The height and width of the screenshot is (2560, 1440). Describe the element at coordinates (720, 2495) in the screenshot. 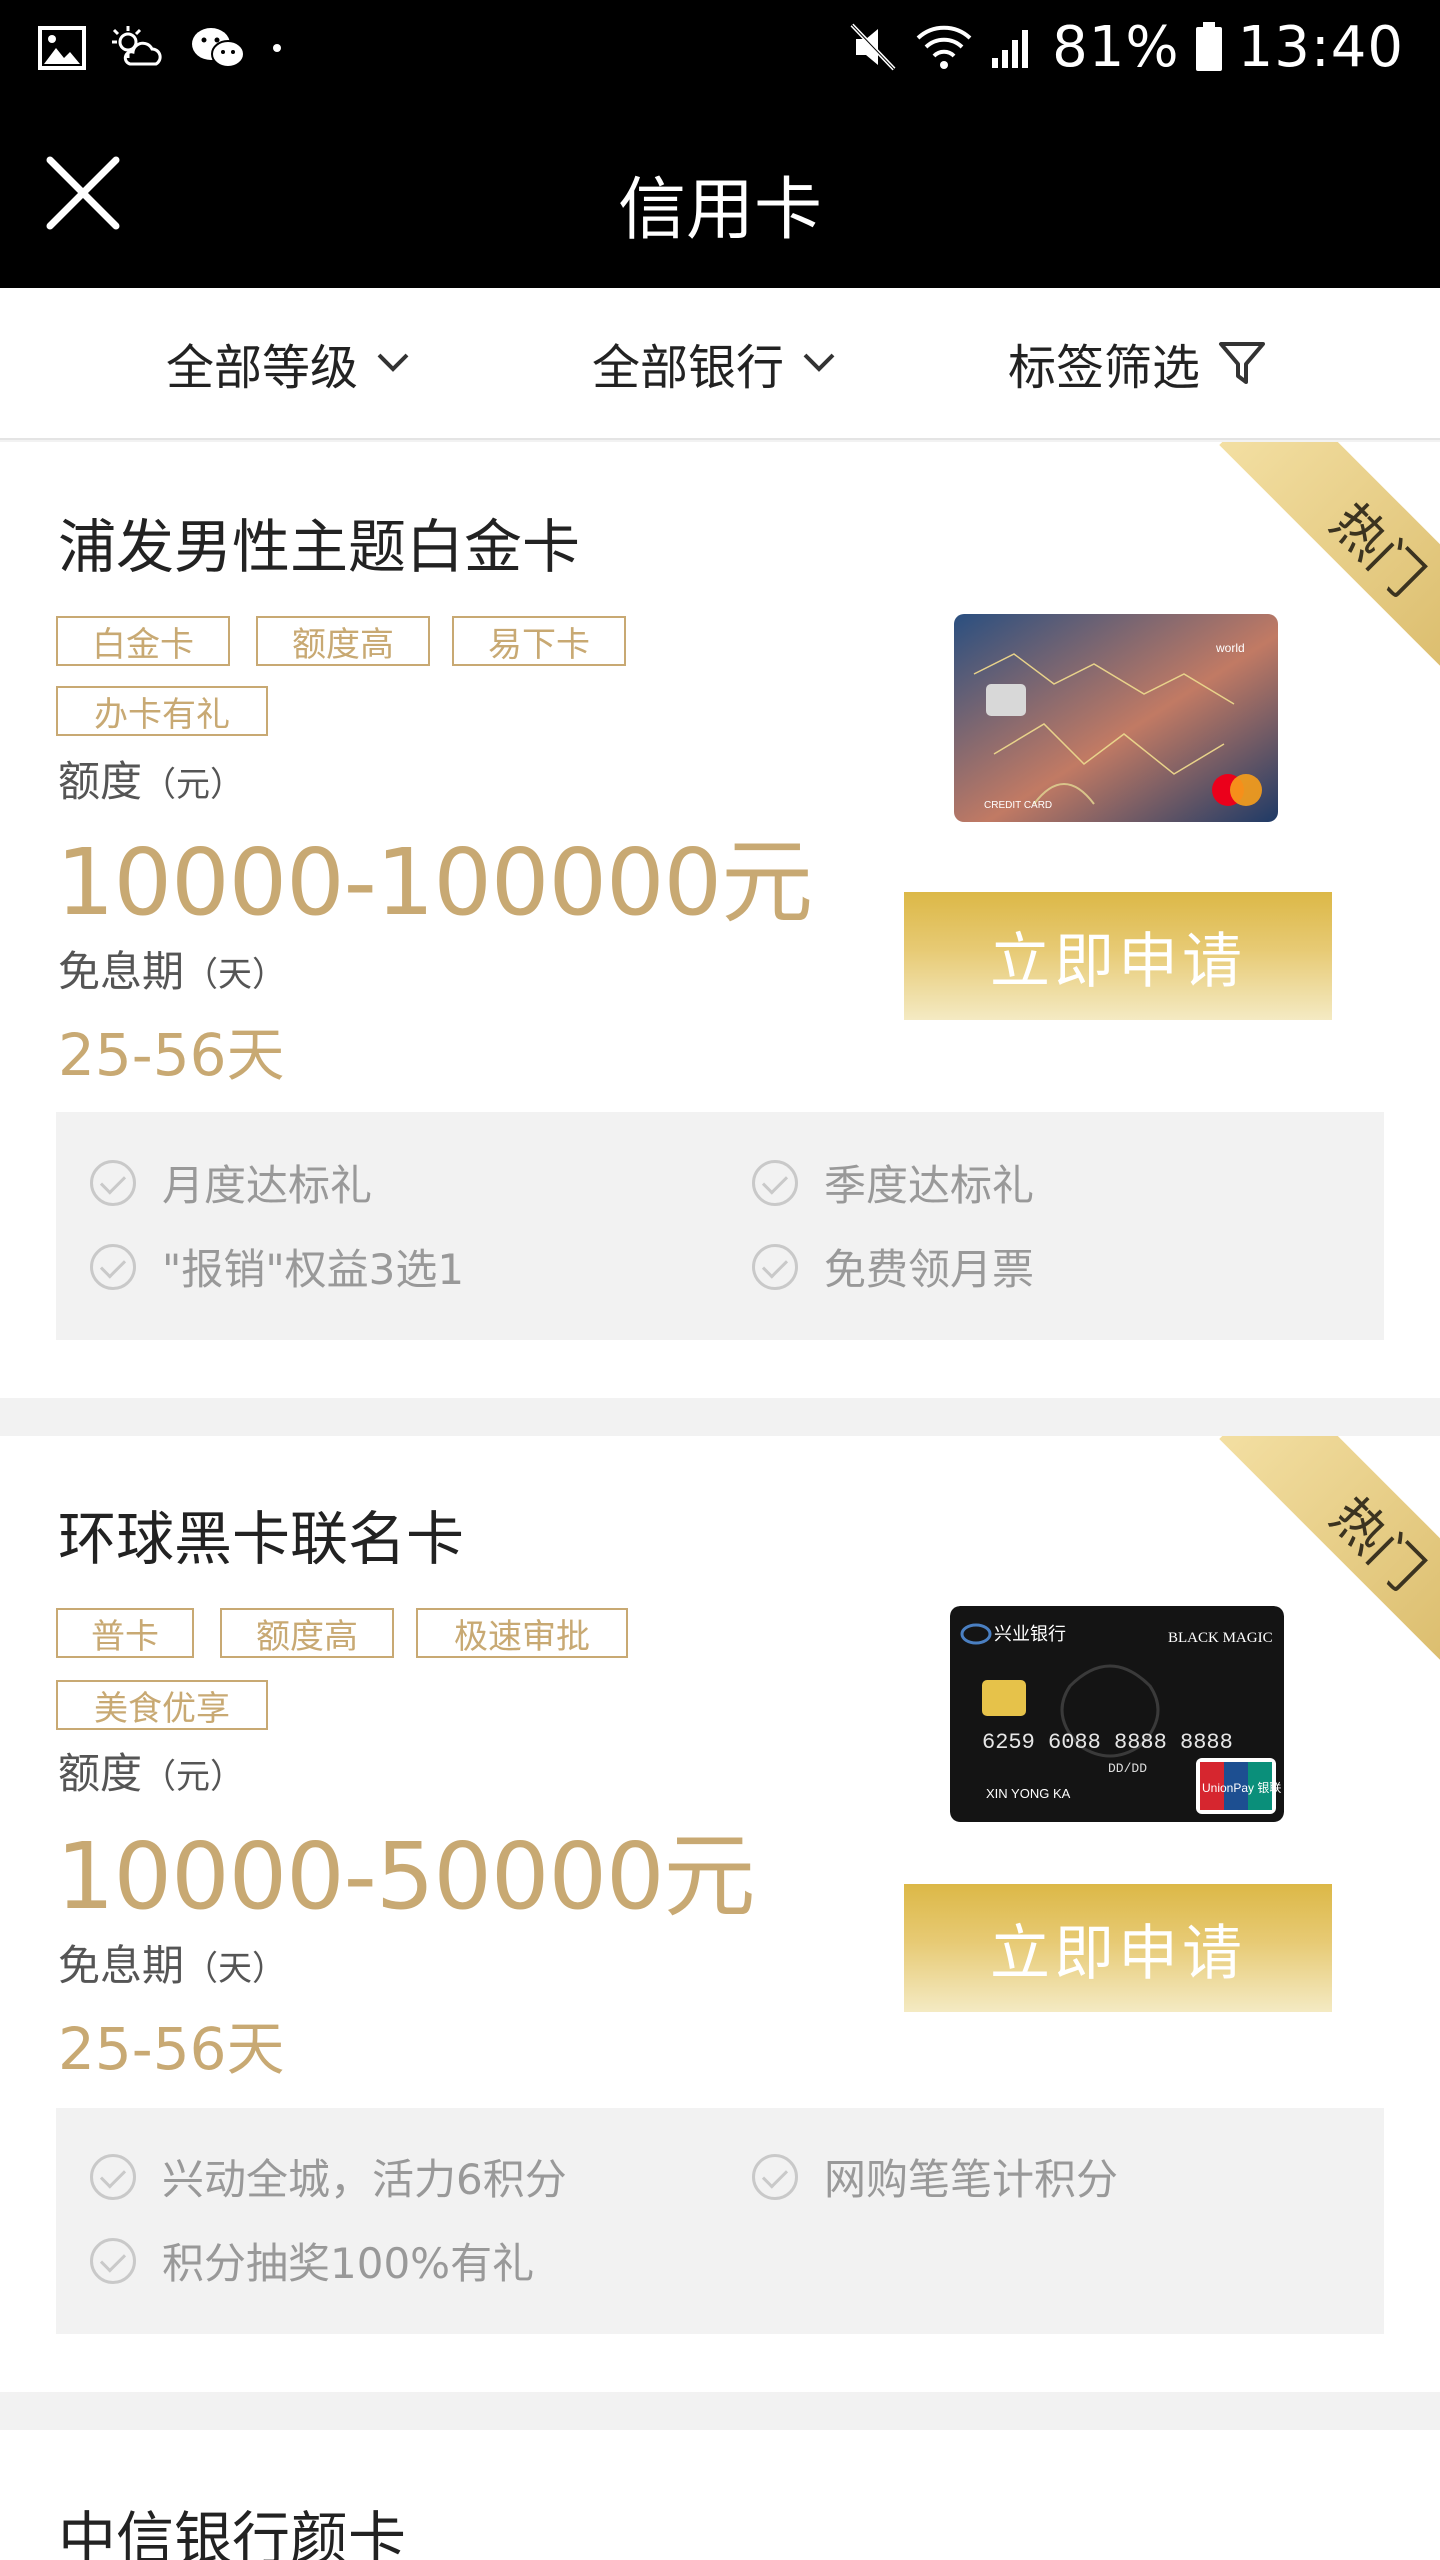

I see `credit-card-item: 中信银行颜卡` at that location.